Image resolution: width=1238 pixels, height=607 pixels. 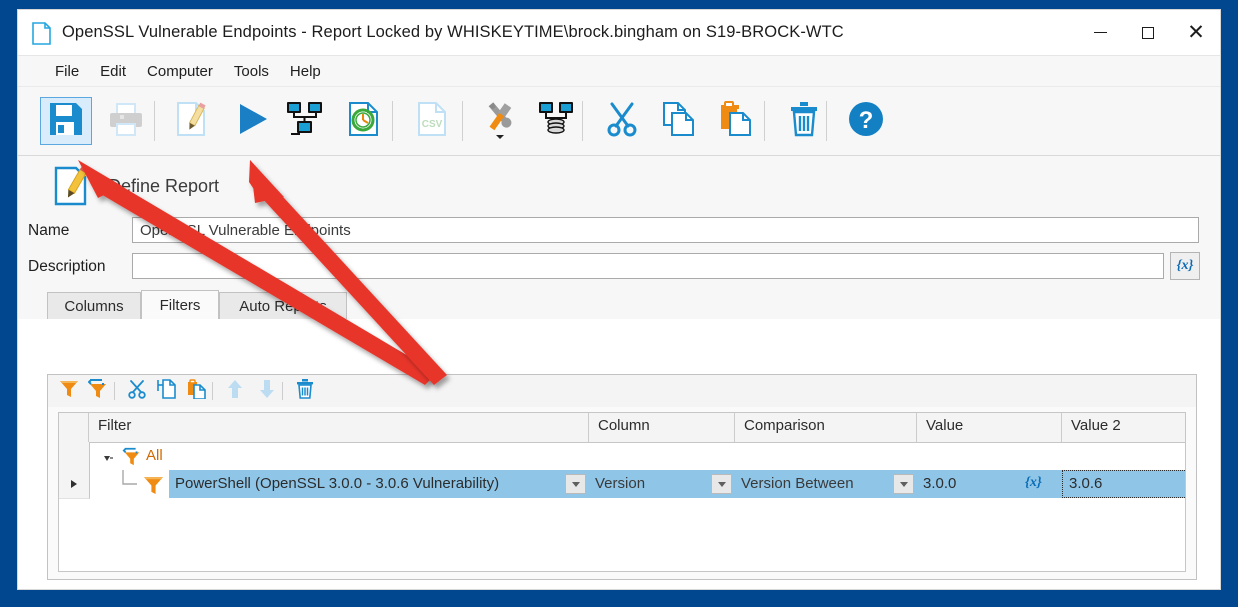 I want to click on paste-filter-button, so click(x=197, y=390).